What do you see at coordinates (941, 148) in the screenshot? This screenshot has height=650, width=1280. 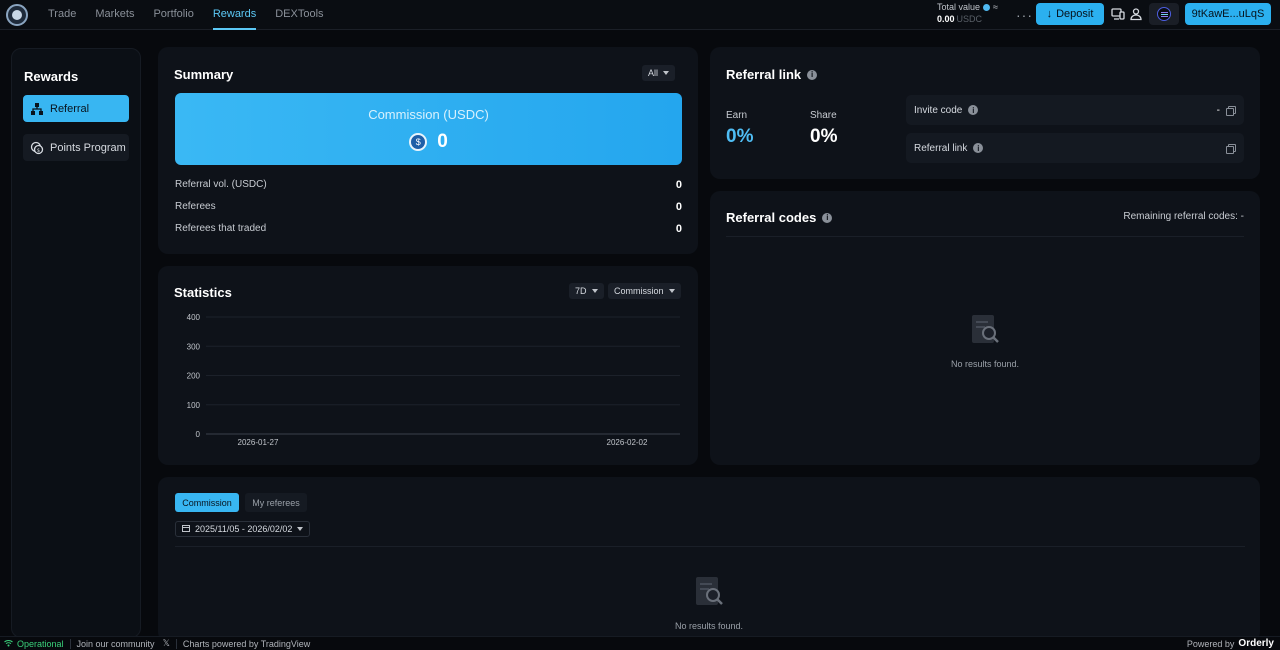 I see `referral-link-label: Referral link` at bounding box center [941, 148].